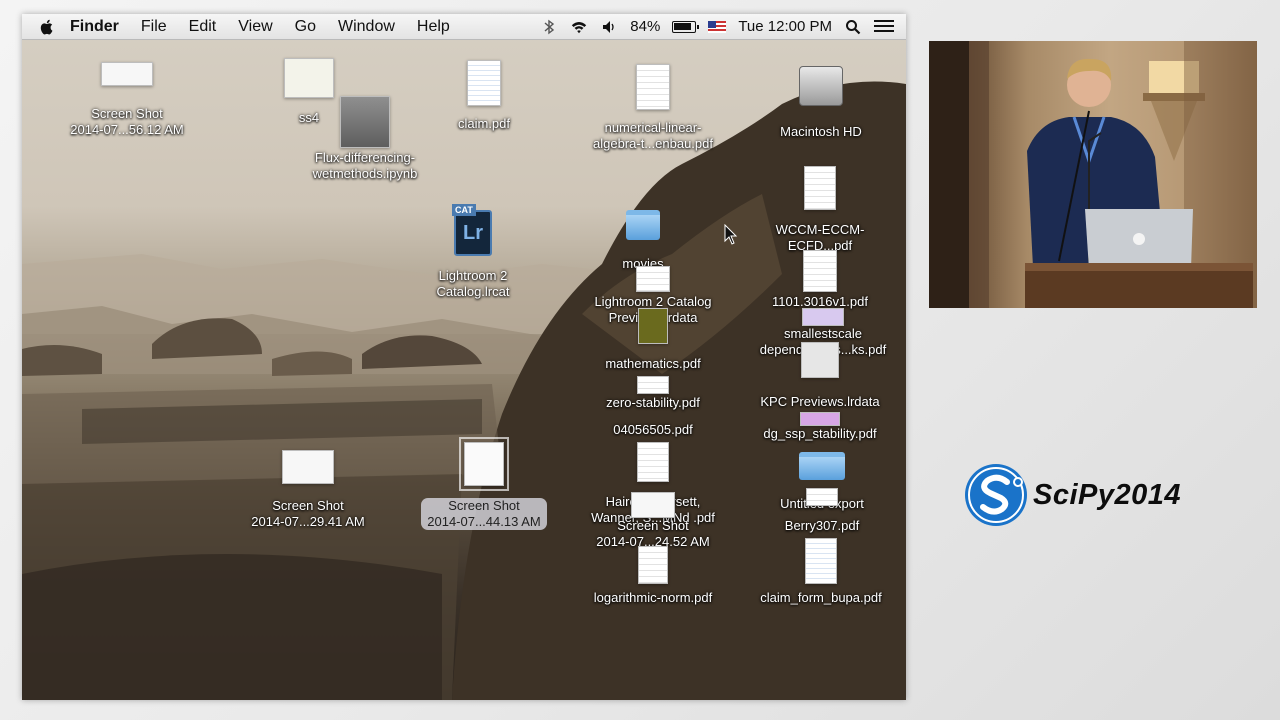  What do you see at coordinates (472, 230) in the screenshot?
I see `lightroom-icon: CAT Lr` at bounding box center [472, 230].